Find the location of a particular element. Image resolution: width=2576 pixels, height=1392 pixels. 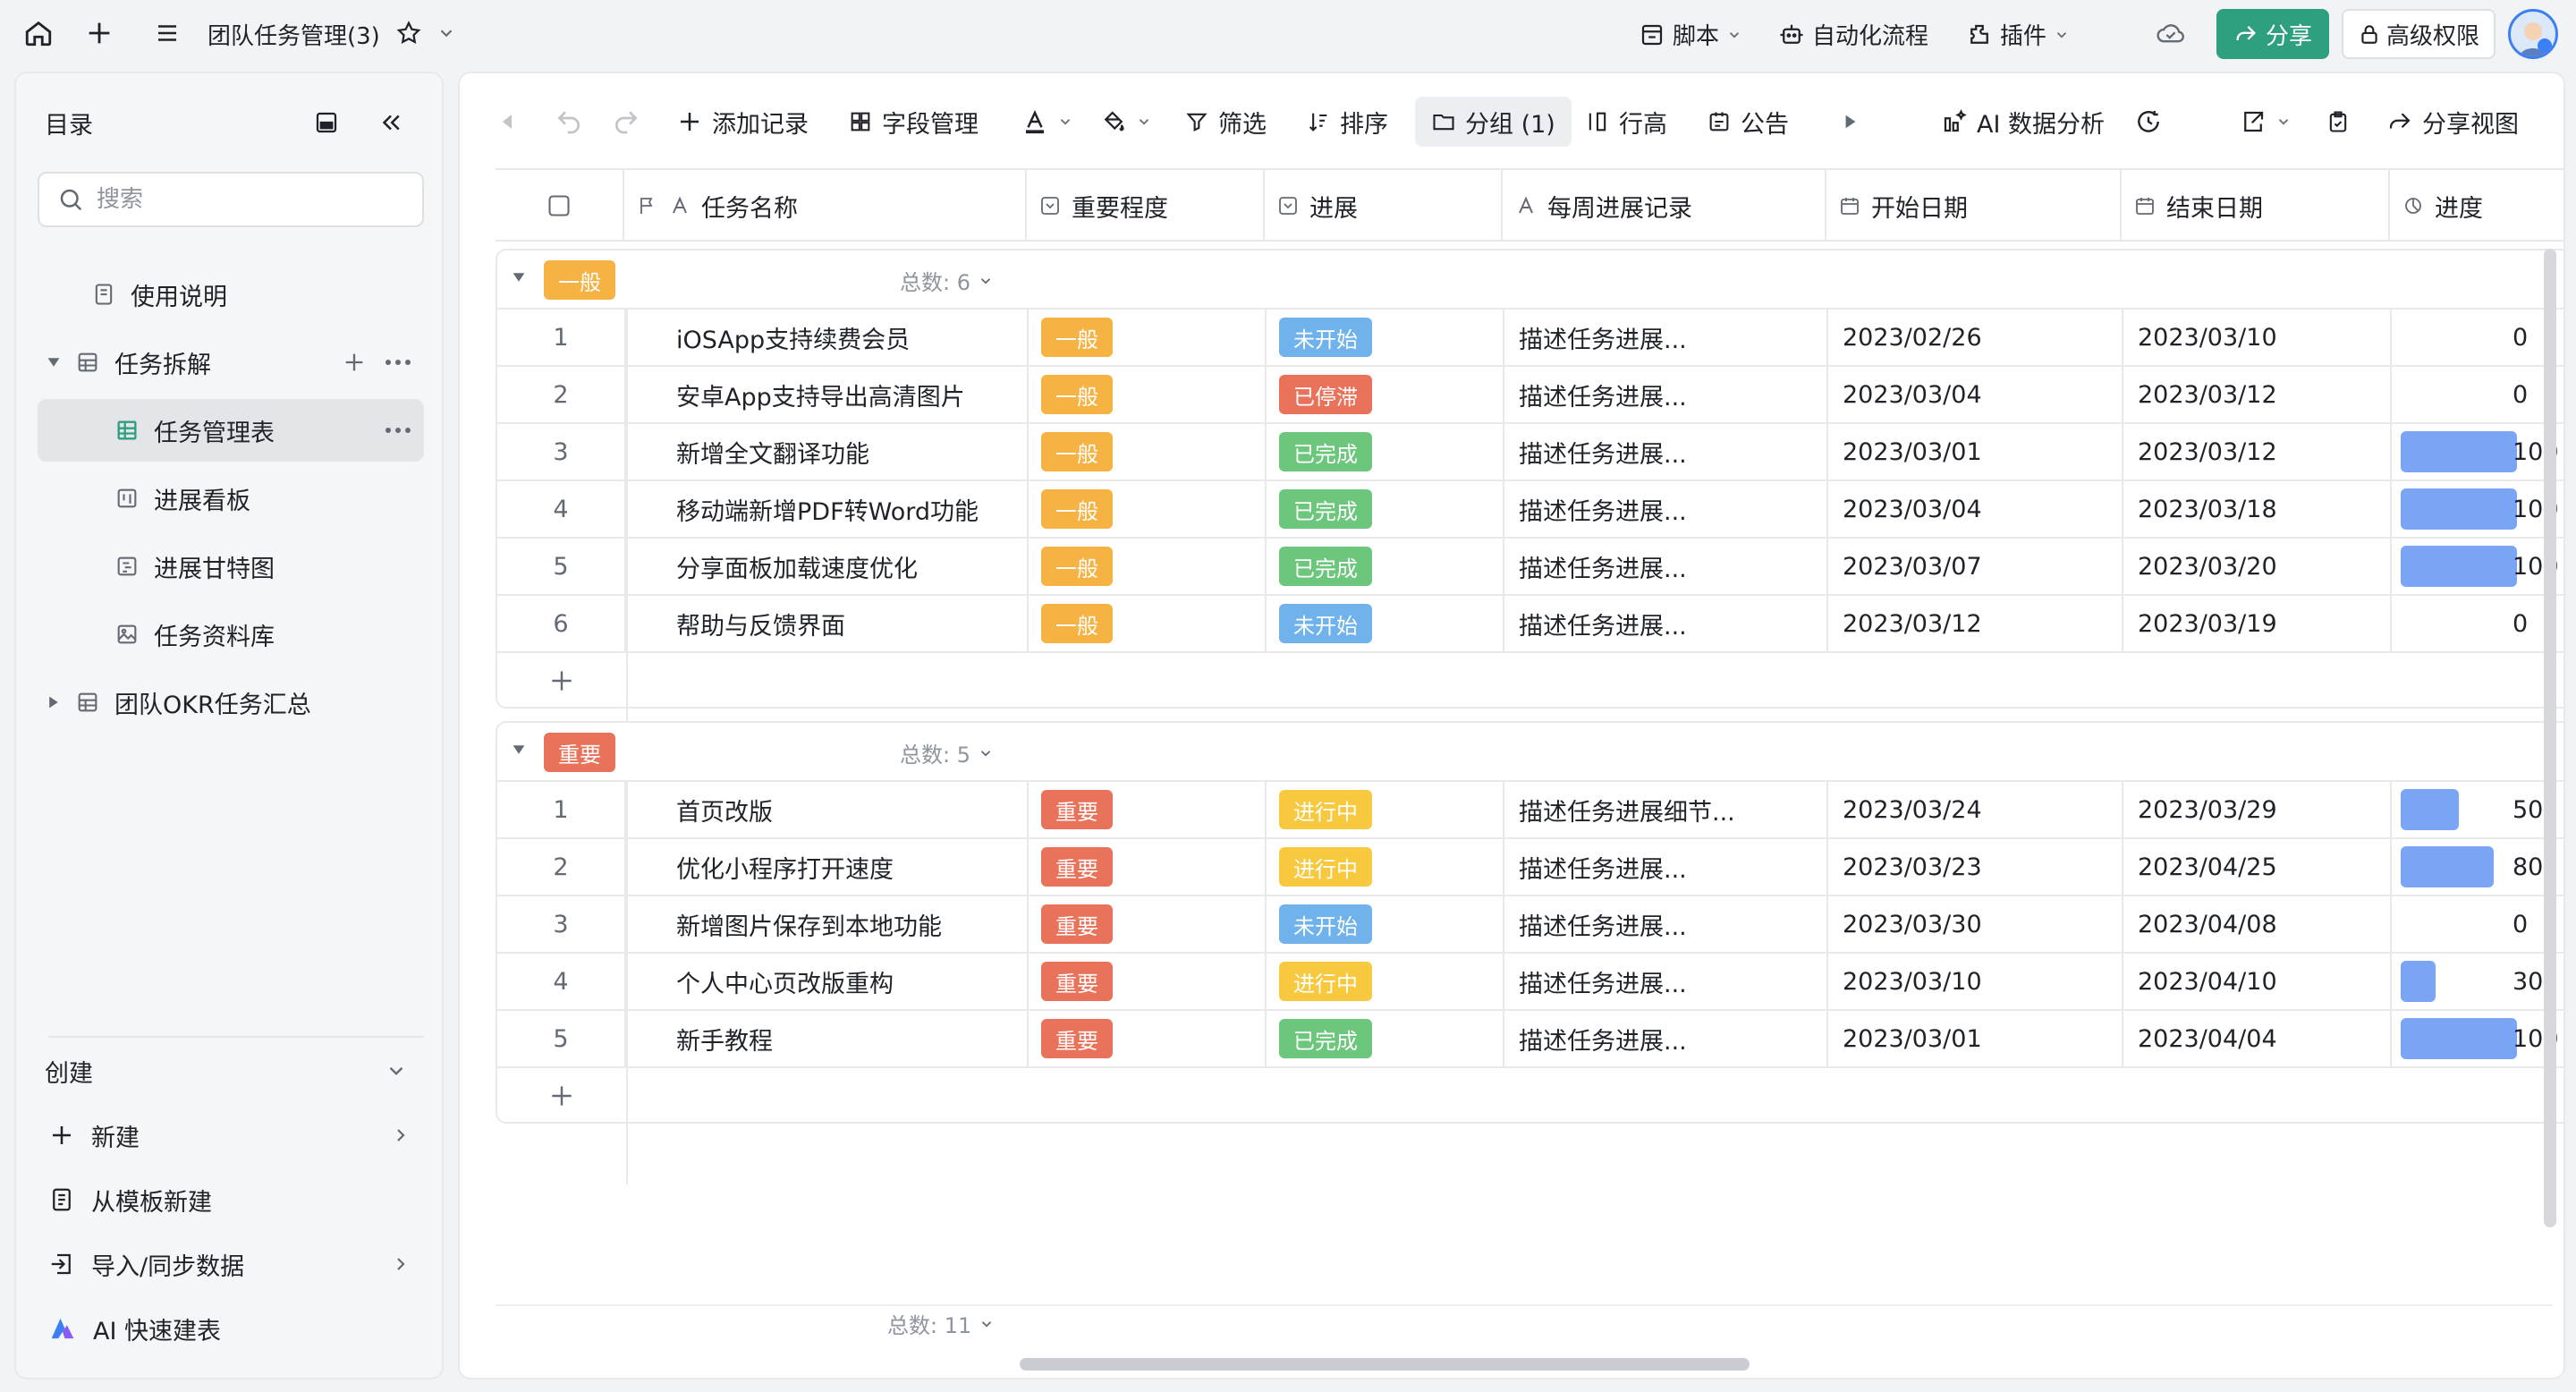

sidebar-item-task-table: 任务管理表 is located at coordinates (231, 430).